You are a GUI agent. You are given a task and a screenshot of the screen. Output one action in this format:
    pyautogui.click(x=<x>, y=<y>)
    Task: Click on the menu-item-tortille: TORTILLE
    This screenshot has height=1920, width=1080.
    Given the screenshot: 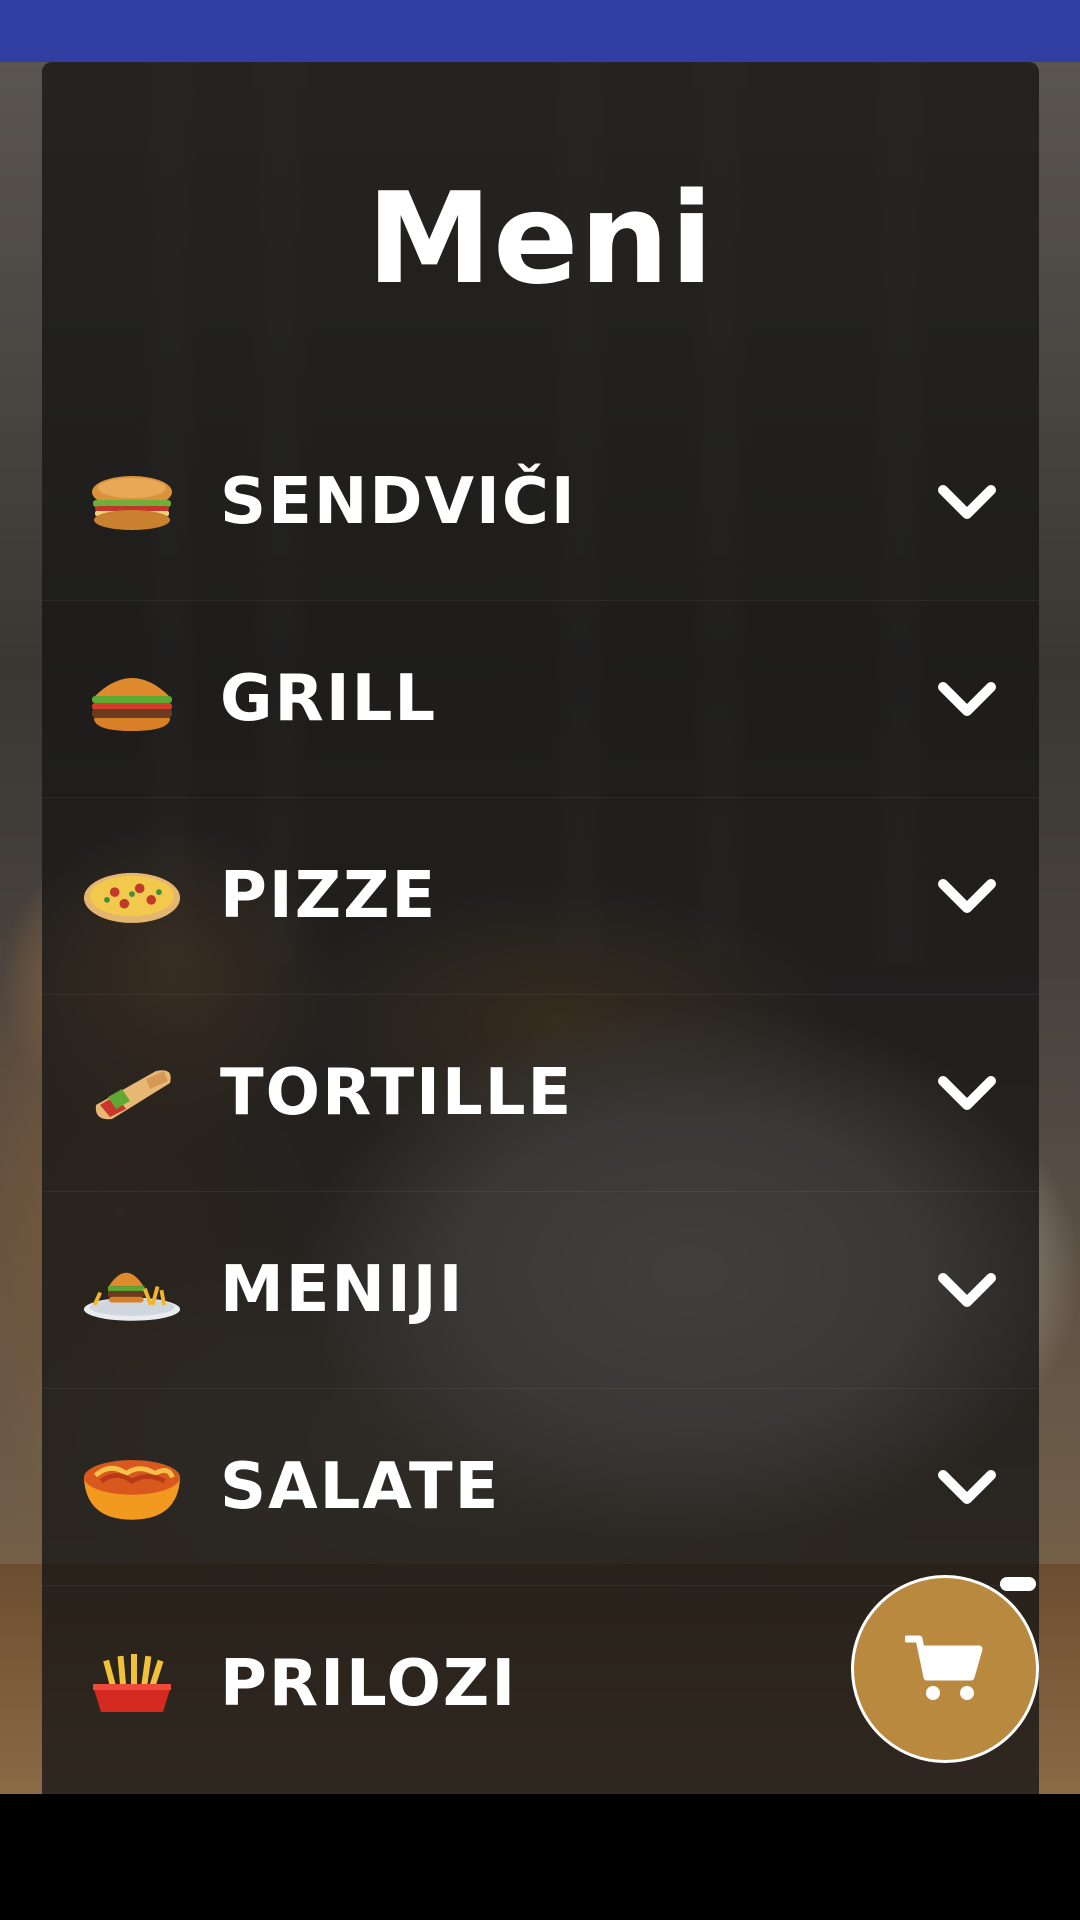 What is the action you would take?
    pyautogui.click(x=540, y=1093)
    